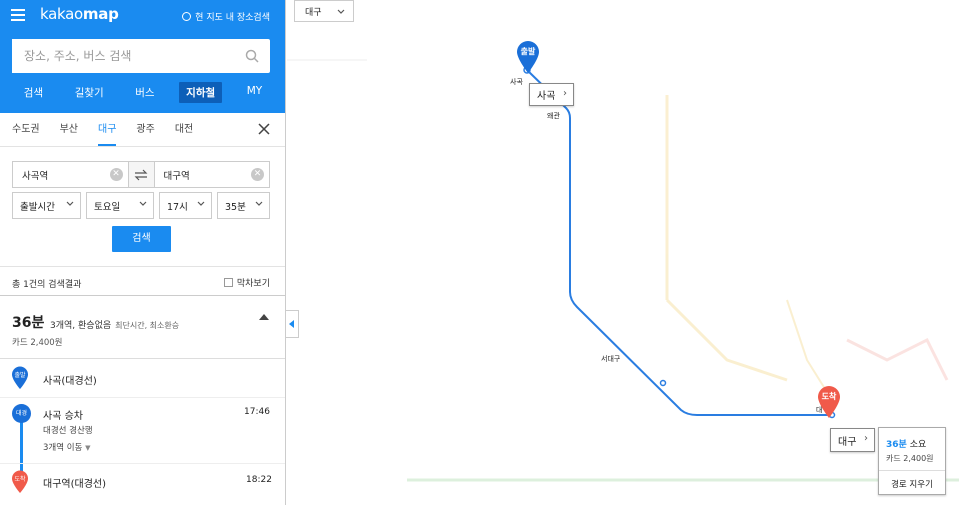 The height and width of the screenshot is (505, 959). Describe the element at coordinates (70, 381) in the screenshot. I see `start-station: 사곡(대경선)` at that location.